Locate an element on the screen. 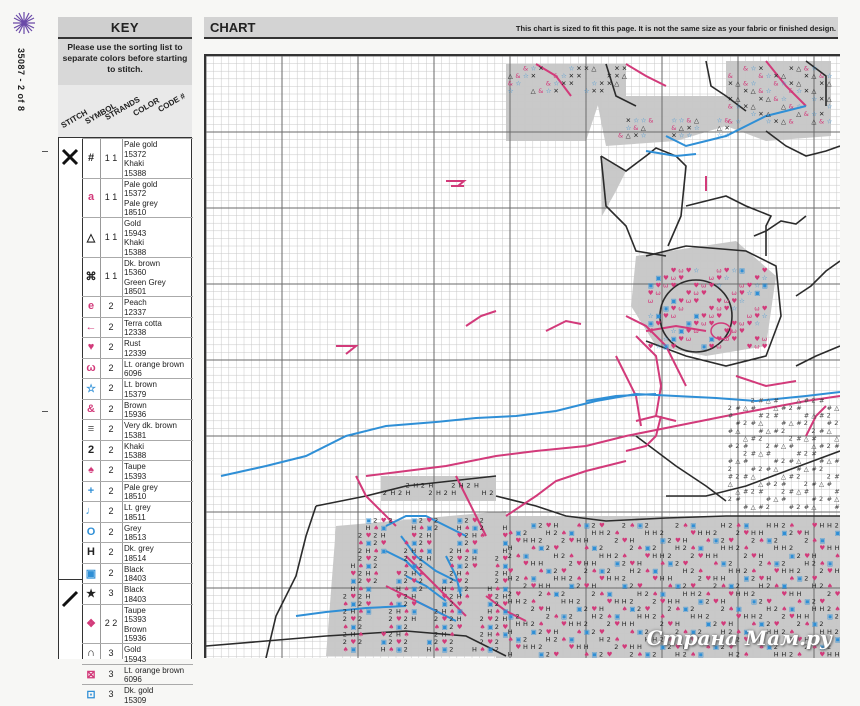 The width and height of the screenshot is (860, 706). key-column-headers: STITCH SYMBOL STRANDS COLOR CODE # is located at coordinates (125, 111).